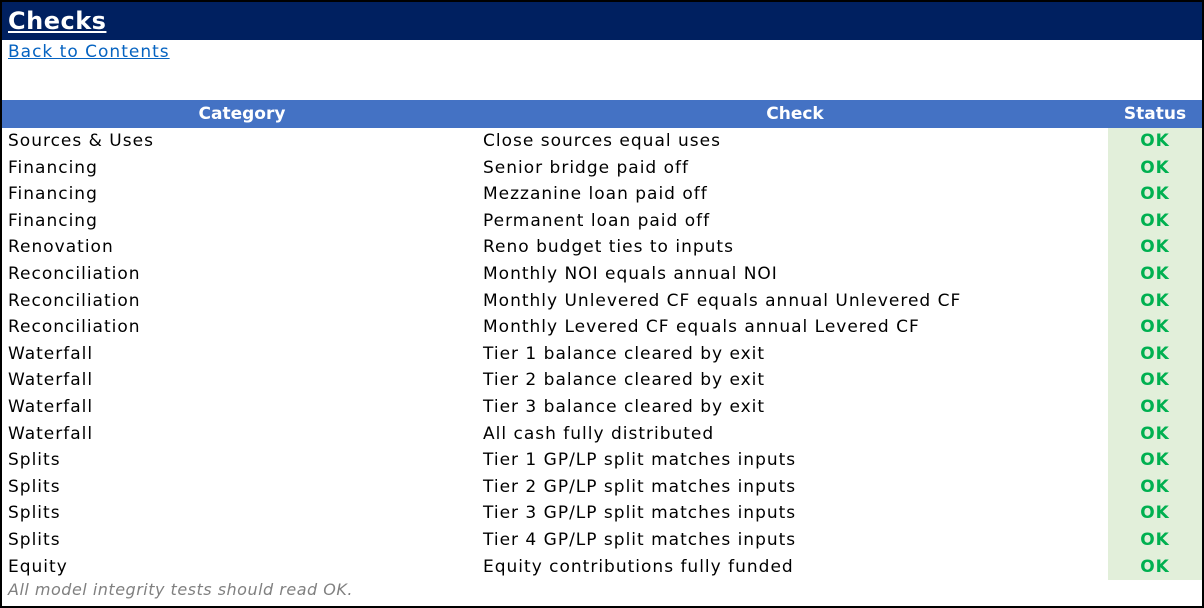  Describe the element at coordinates (242, 114) in the screenshot. I see `column-header-category: Category` at that location.